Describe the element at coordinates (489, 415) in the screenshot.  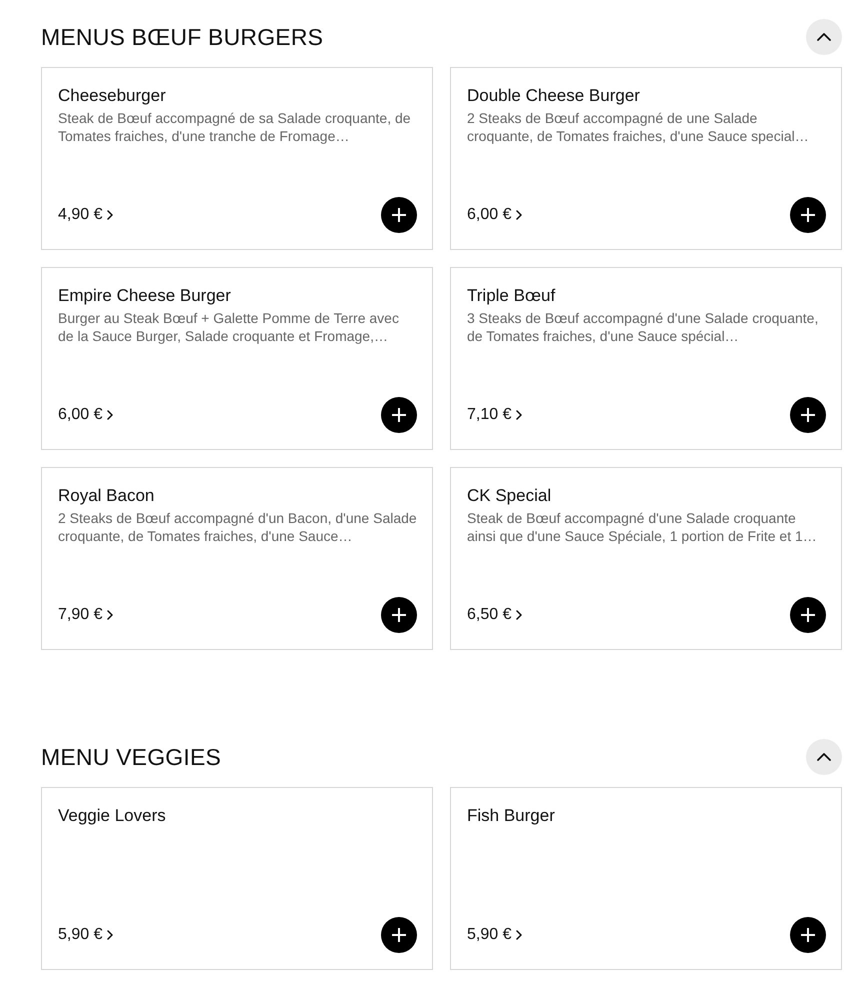
I see `item-price: 7,10 €` at that location.